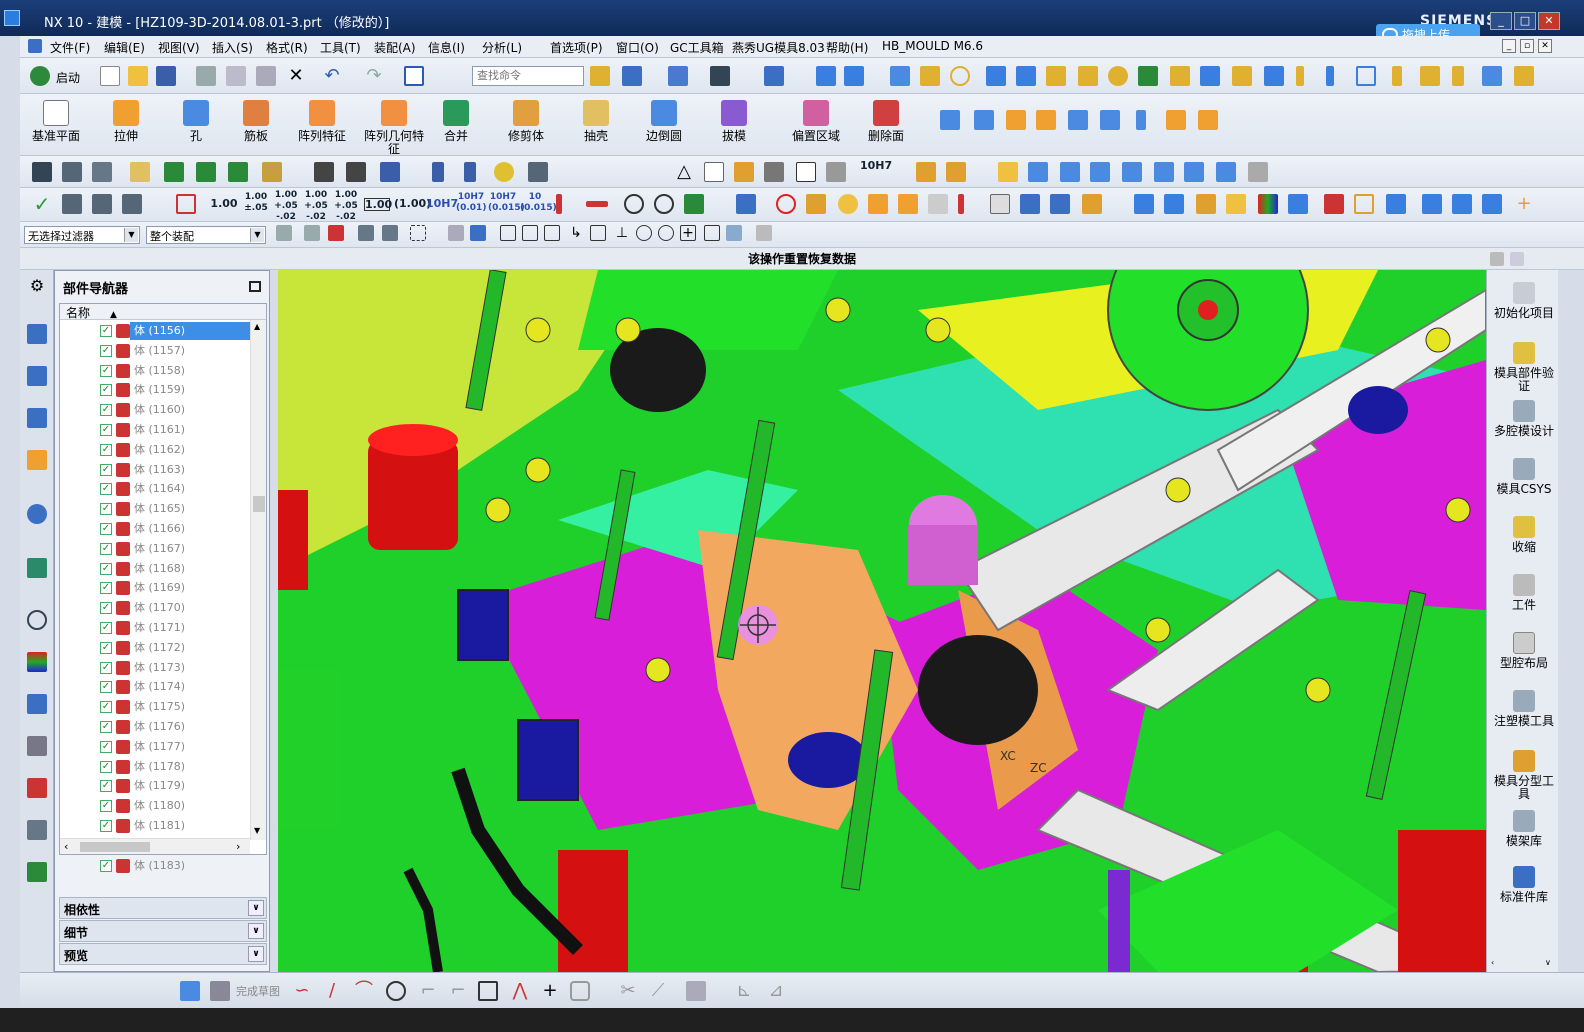  What do you see at coordinates (488, 991) in the screenshot?
I see `rectangle-icon` at bounding box center [488, 991].